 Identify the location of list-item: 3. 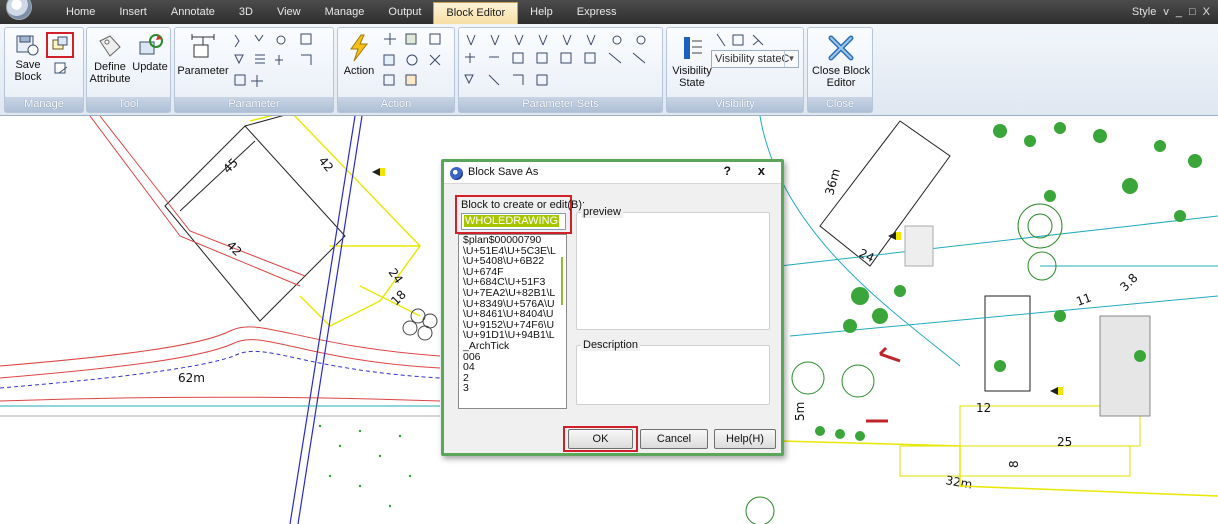
(512, 388).